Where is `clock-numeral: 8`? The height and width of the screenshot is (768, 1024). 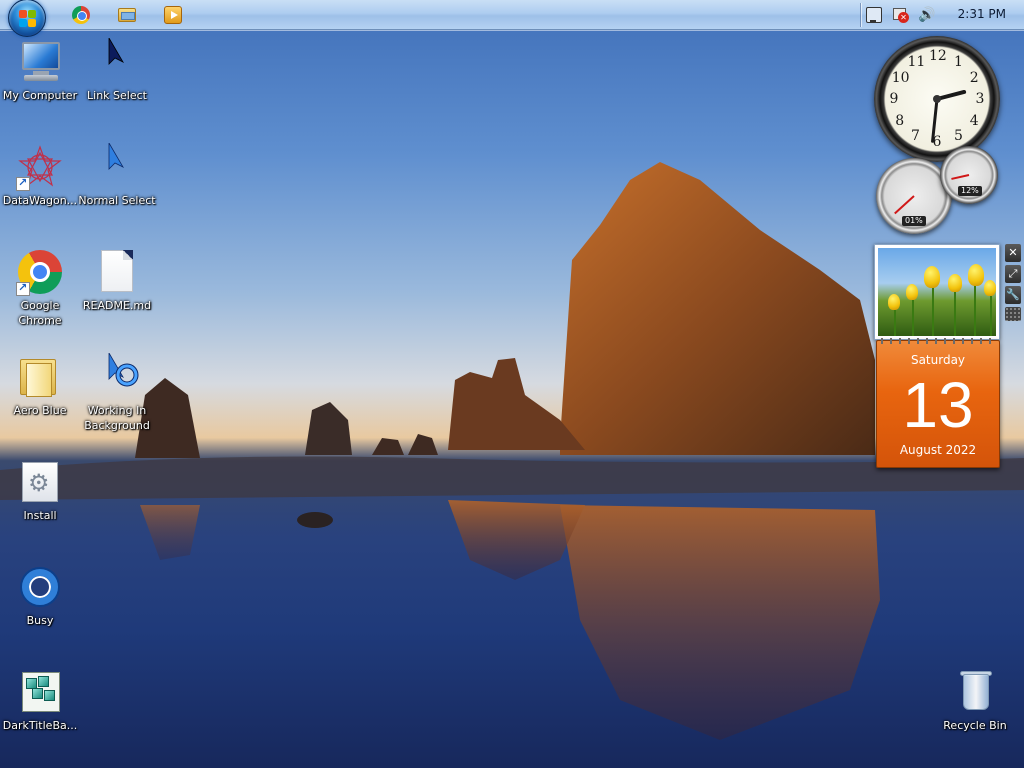
clock-numeral: 8 is located at coordinates (900, 120).